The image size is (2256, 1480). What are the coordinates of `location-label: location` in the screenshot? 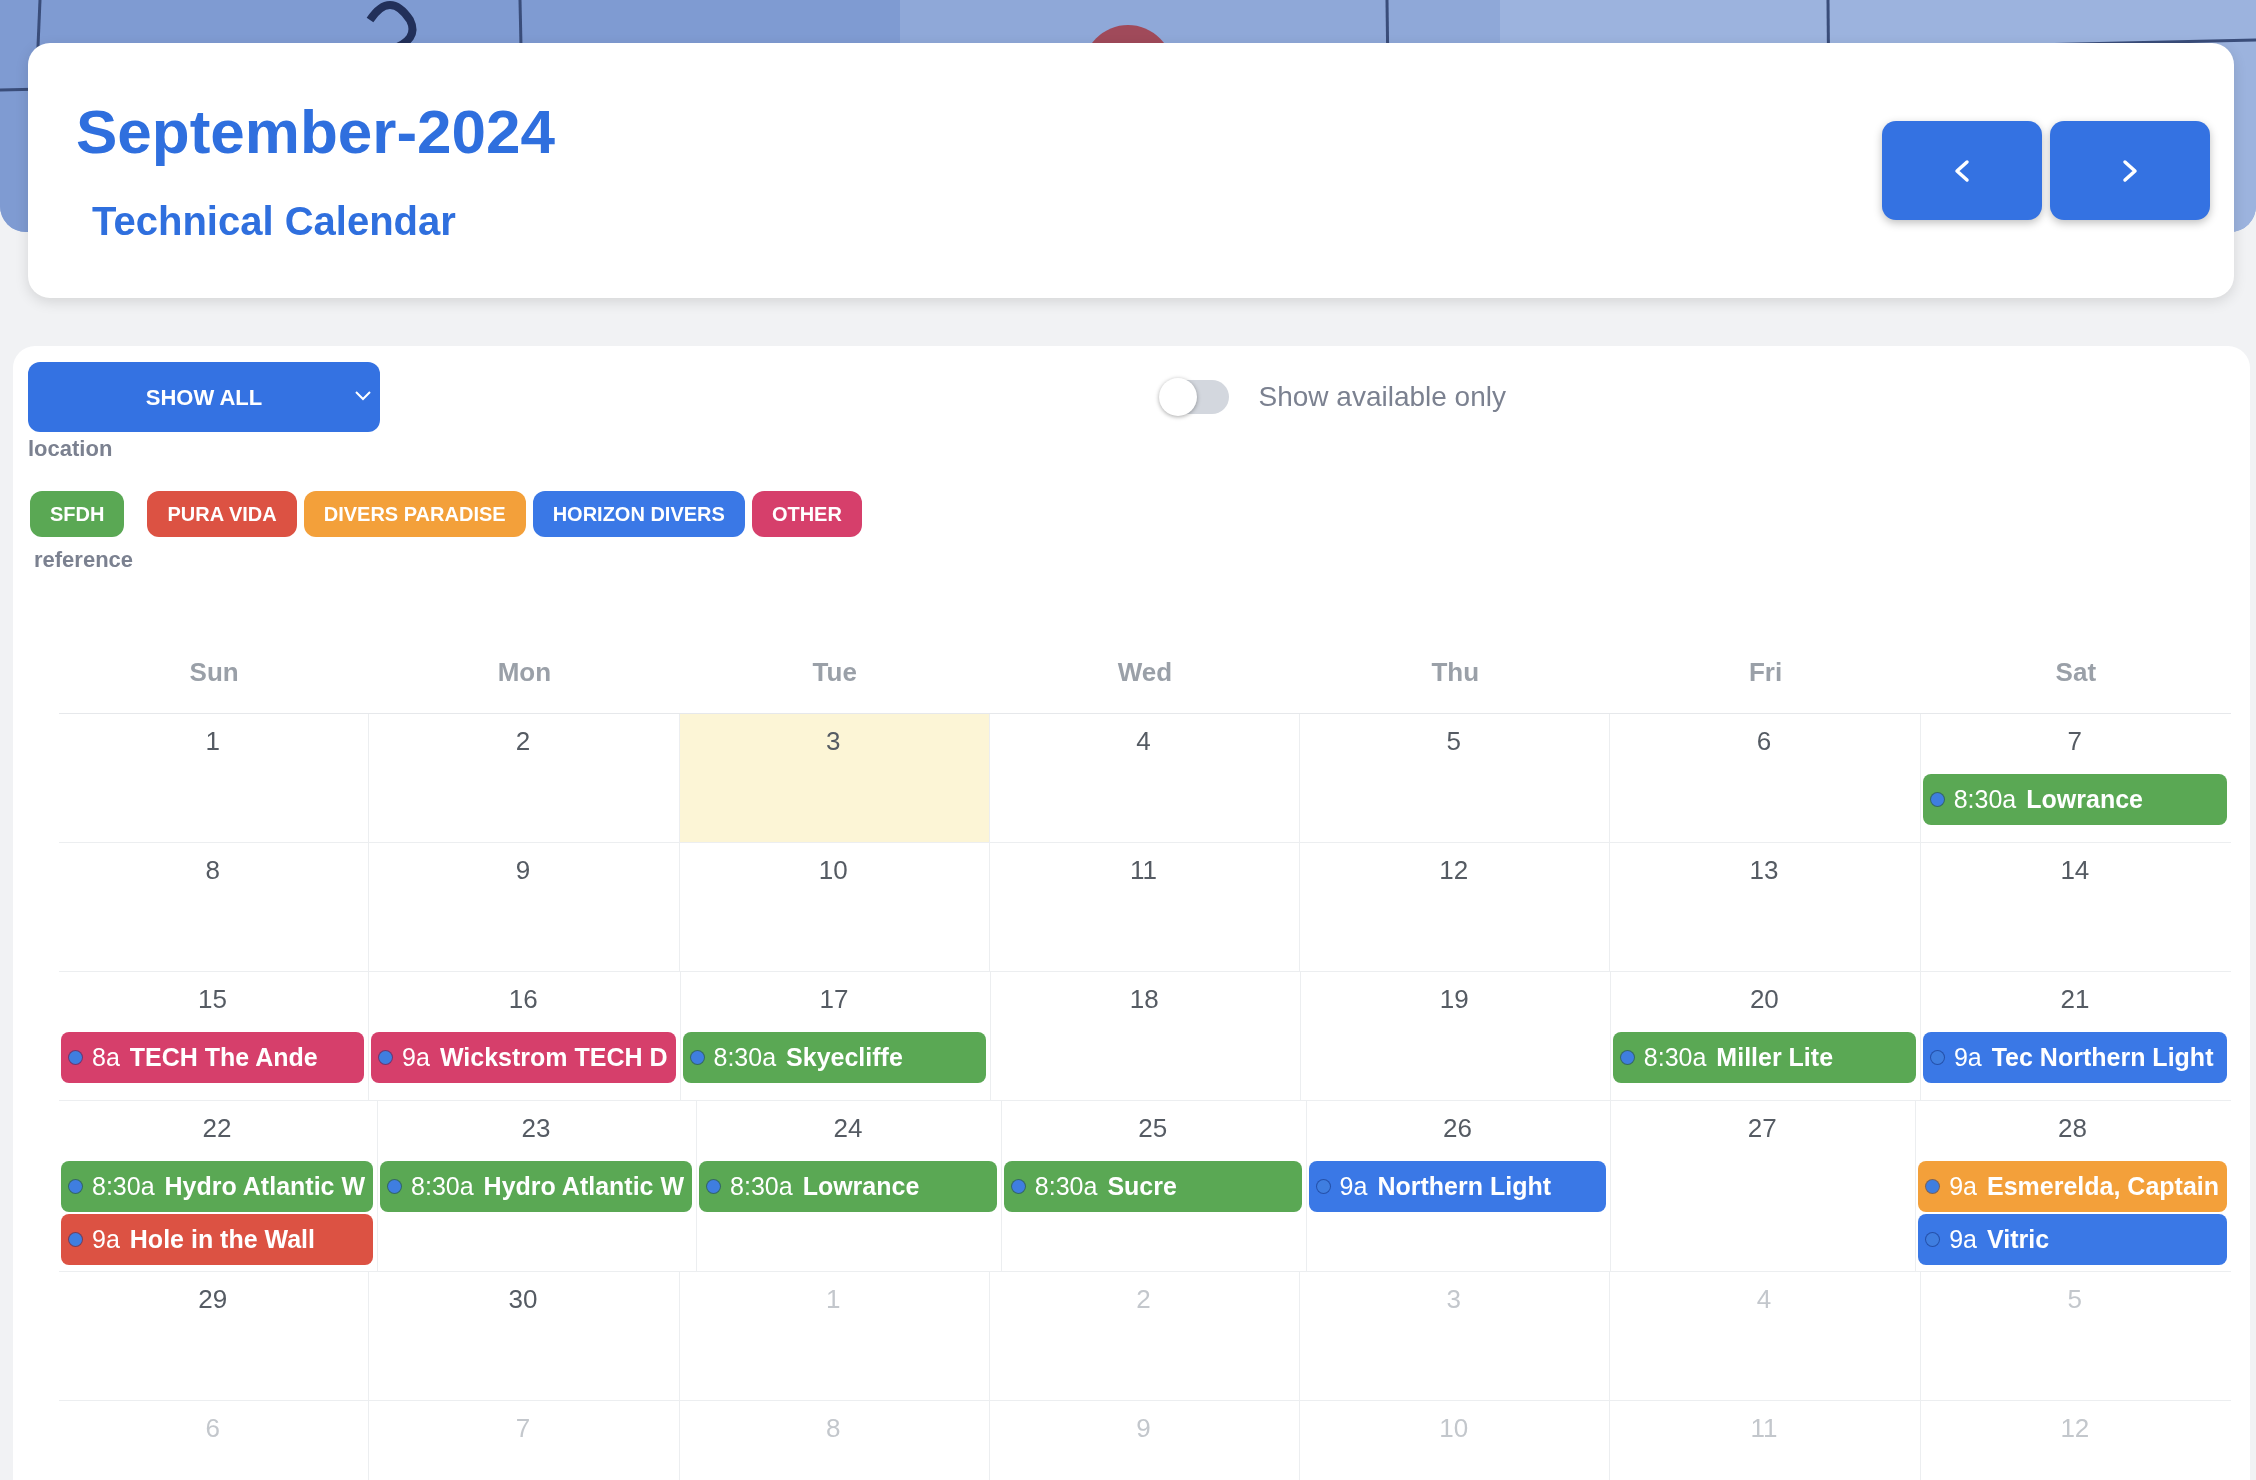 It's located at (71, 449).